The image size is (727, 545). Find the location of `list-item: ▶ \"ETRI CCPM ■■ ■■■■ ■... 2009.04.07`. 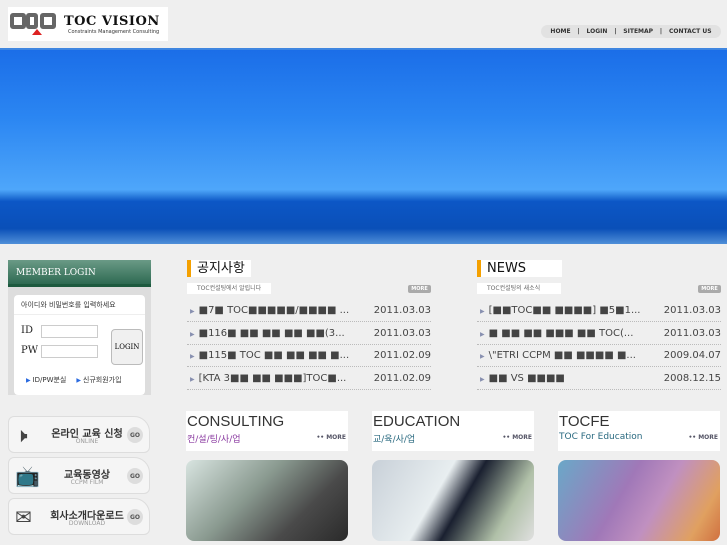

list-item: ▶ \"ETRI CCPM ■■ ■■■■ ■... 2009.04.07 is located at coordinates (599, 356).